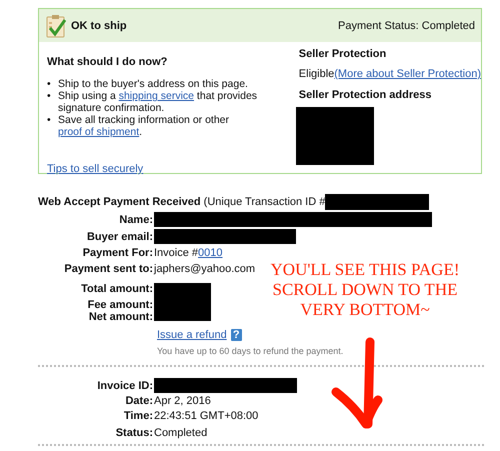  I want to click on field-label: Net amount:, so click(120, 317).